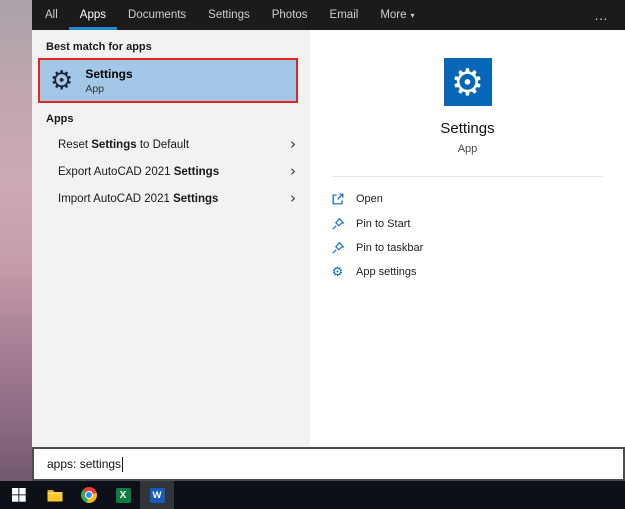 This screenshot has height=509, width=625. I want to click on tab-photos: Photos, so click(290, 15).